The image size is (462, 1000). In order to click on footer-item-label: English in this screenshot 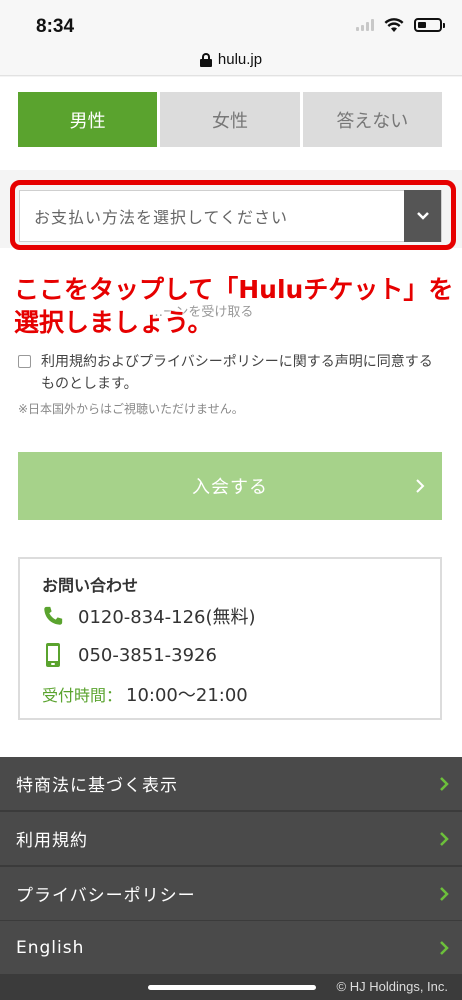, I will do `click(50, 947)`.